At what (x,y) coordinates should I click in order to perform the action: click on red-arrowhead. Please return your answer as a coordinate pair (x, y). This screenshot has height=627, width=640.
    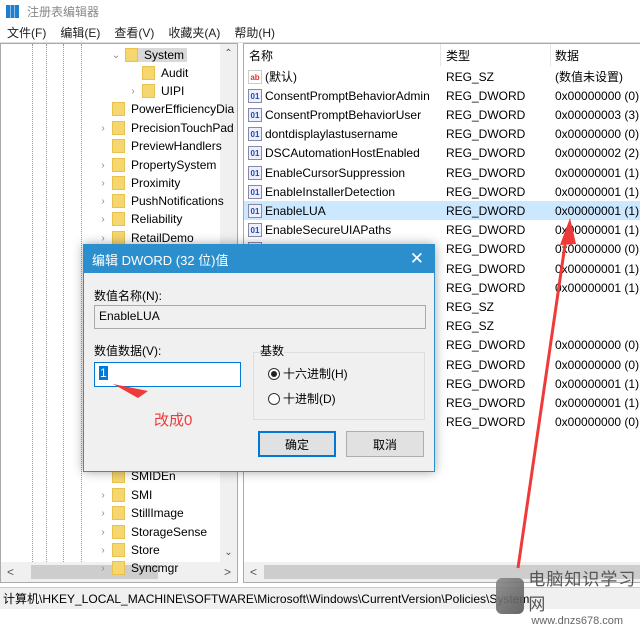
    Looking at the image, I should click on (568, 231).